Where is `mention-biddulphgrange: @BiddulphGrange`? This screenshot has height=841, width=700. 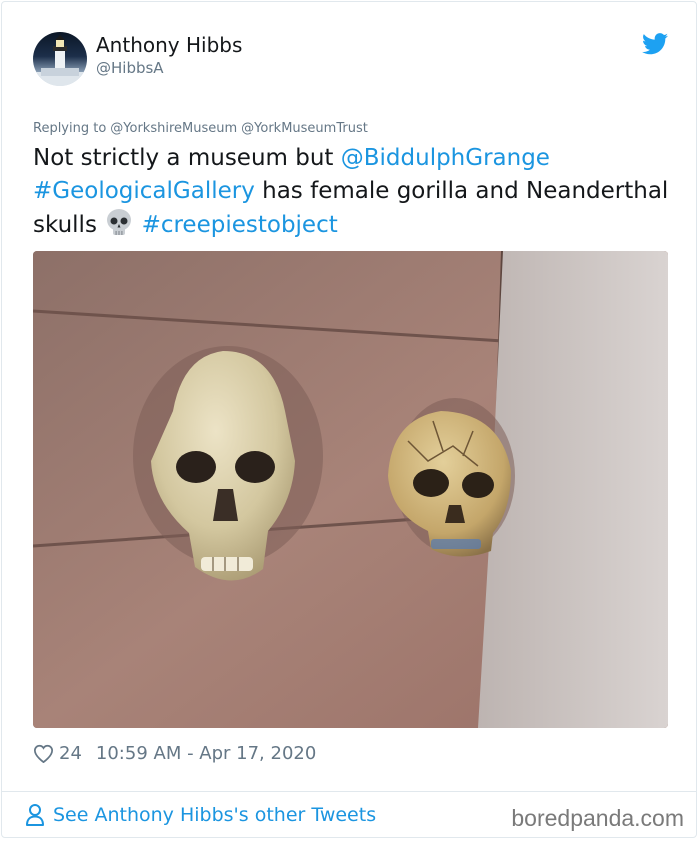
mention-biddulphgrange: @BiddulphGrange is located at coordinates (445, 158).